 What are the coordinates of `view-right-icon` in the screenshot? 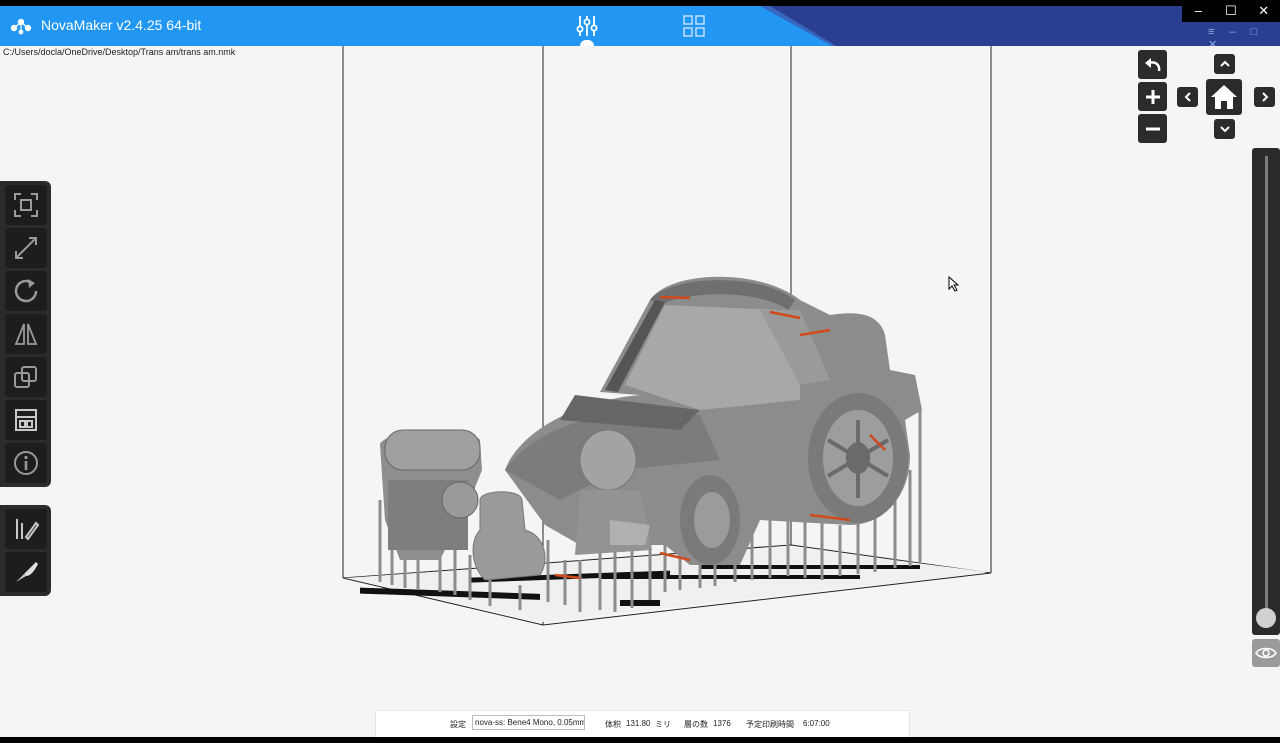 It's located at (1264, 97).